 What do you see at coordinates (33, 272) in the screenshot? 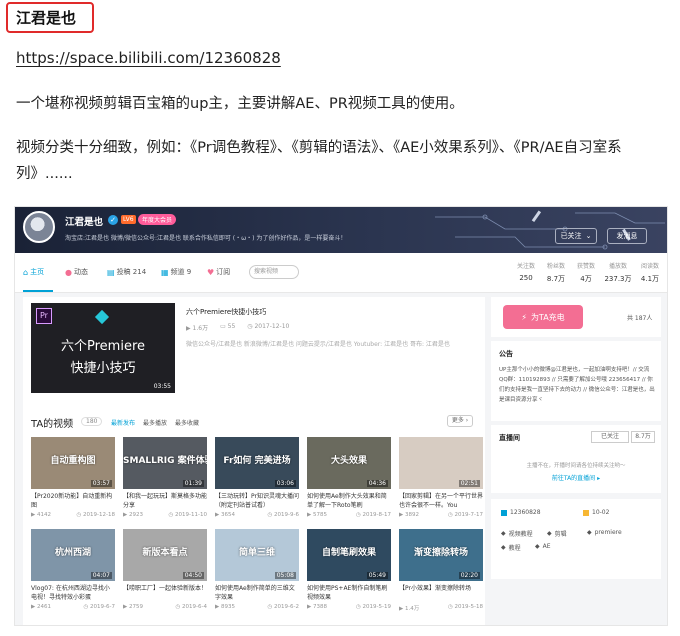
I see `tab-home: ⌂ 主页` at bounding box center [33, 272].